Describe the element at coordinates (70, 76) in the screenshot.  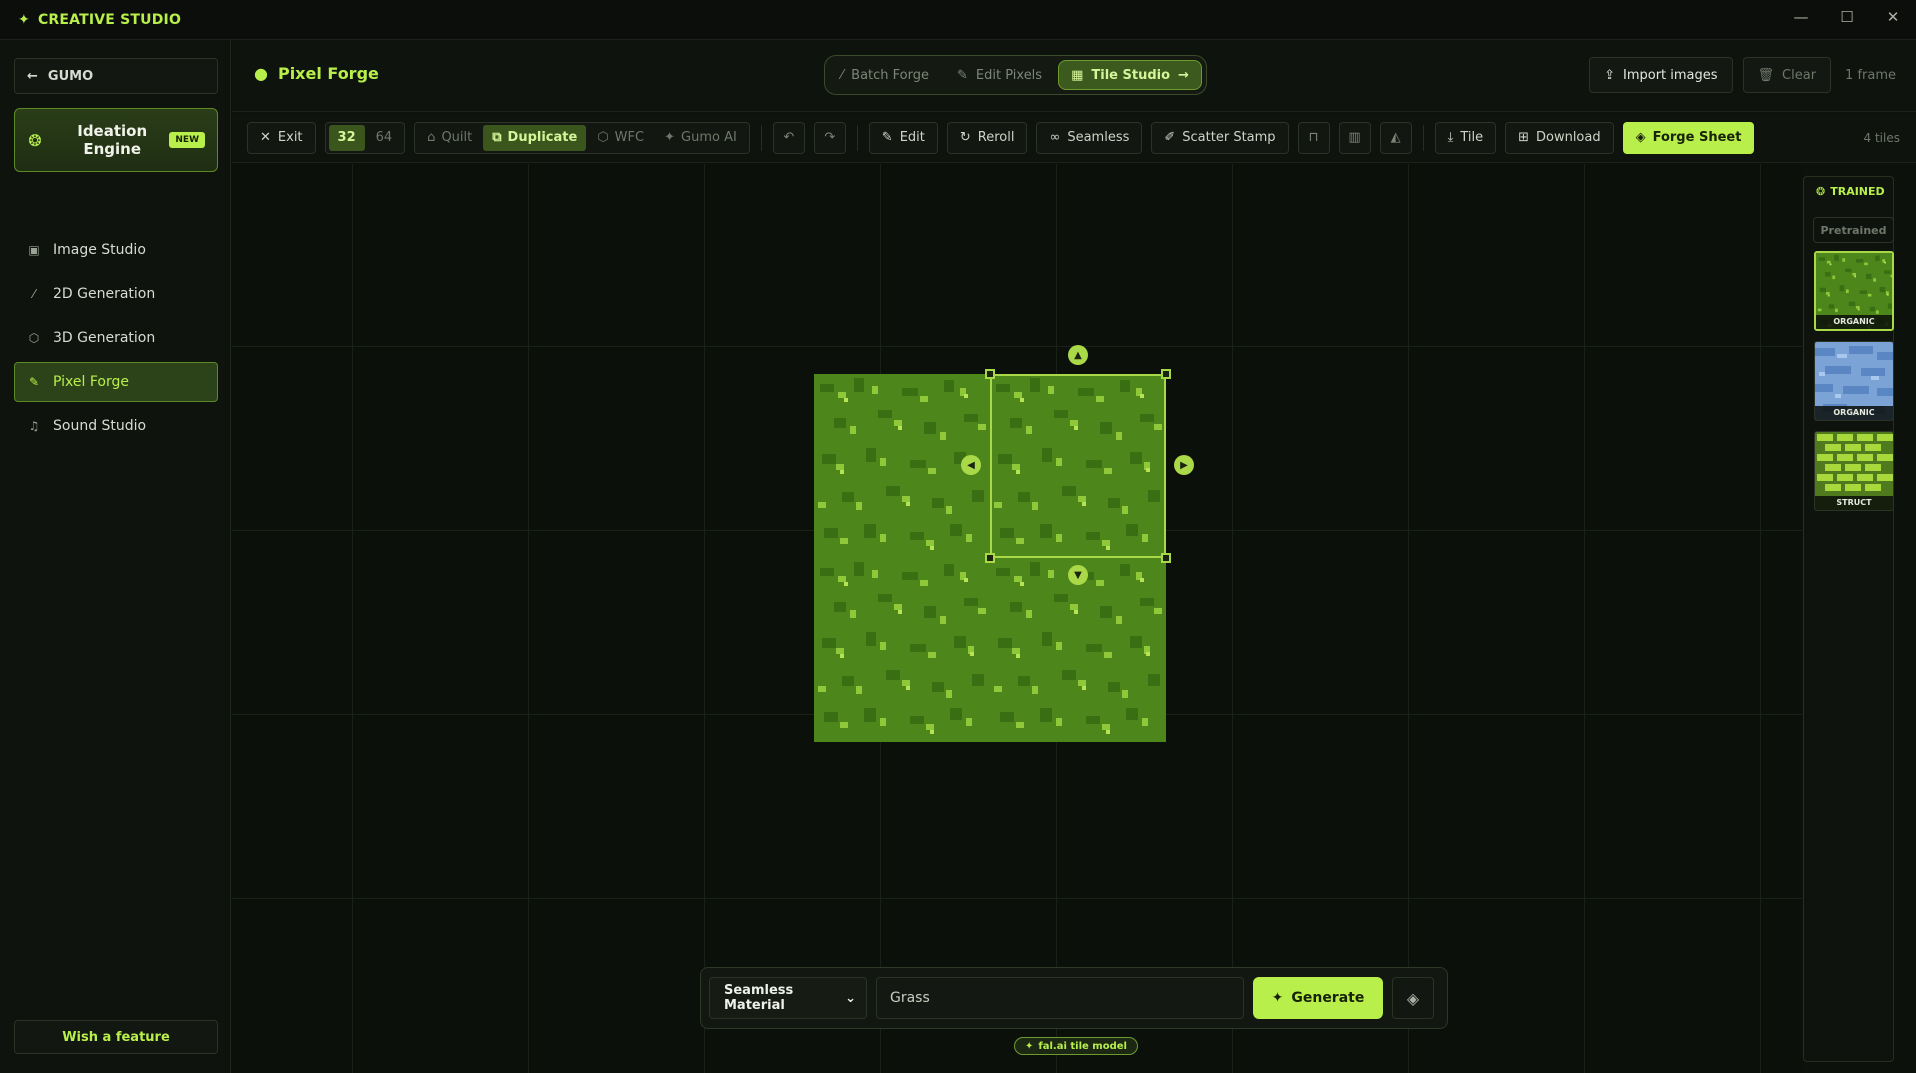
I see `back-label: GUMO` at that location.